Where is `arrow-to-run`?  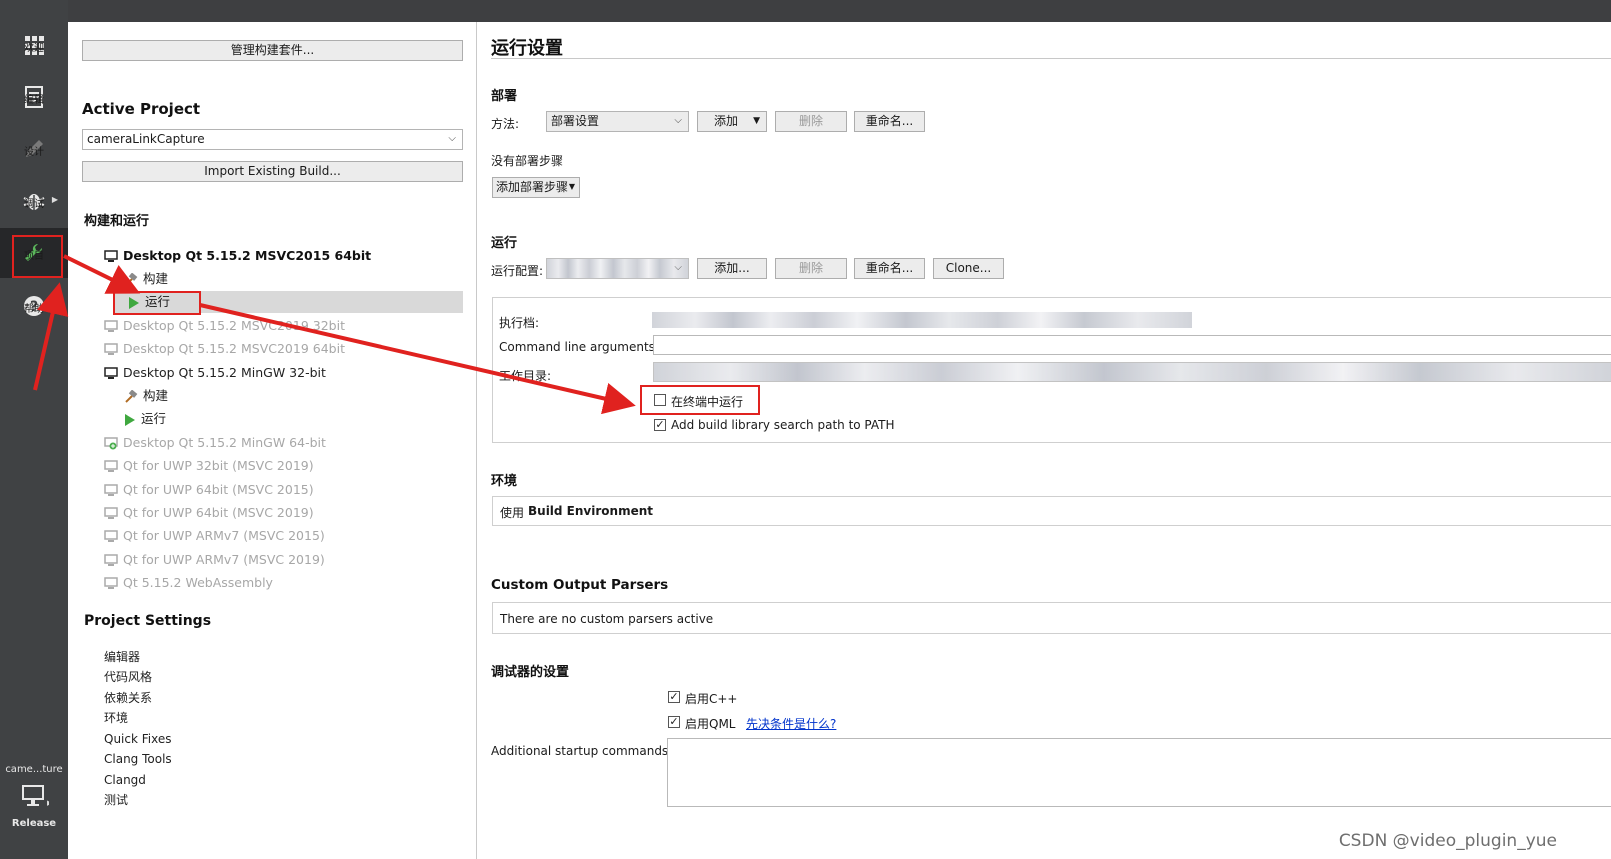 arrow-to-run is located at coordinates (102, 274).